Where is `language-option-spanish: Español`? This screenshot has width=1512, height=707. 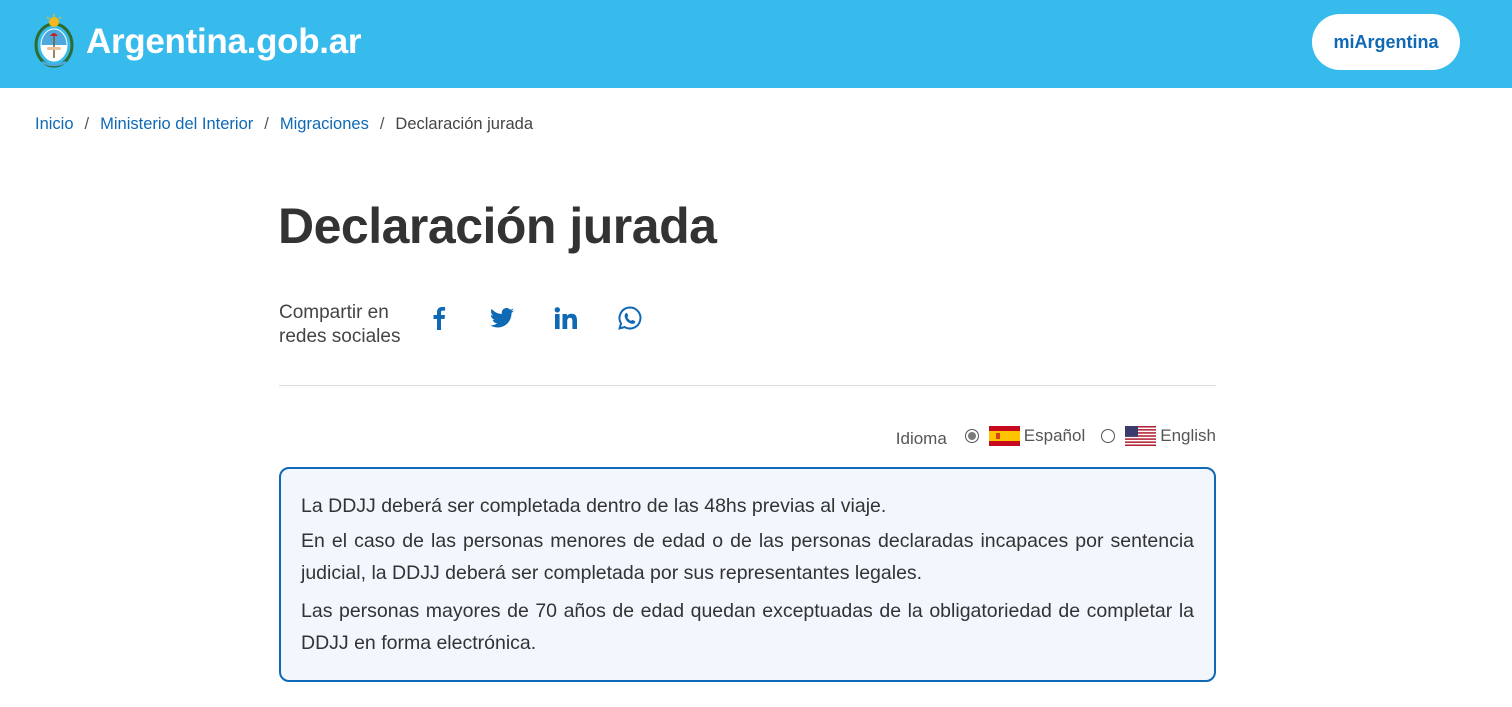 language-option-spanish: Español is located at coordinates (1025, 436).